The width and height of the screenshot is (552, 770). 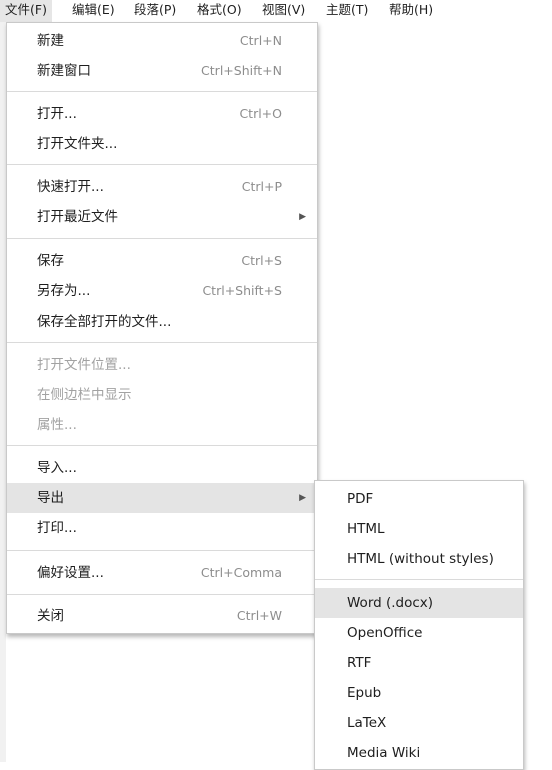 What do you see at coordinates (242, 290) in the screenshot?
I see `shortcut-label: Ctrl+Shift+S` at bounding box center [242, 290].